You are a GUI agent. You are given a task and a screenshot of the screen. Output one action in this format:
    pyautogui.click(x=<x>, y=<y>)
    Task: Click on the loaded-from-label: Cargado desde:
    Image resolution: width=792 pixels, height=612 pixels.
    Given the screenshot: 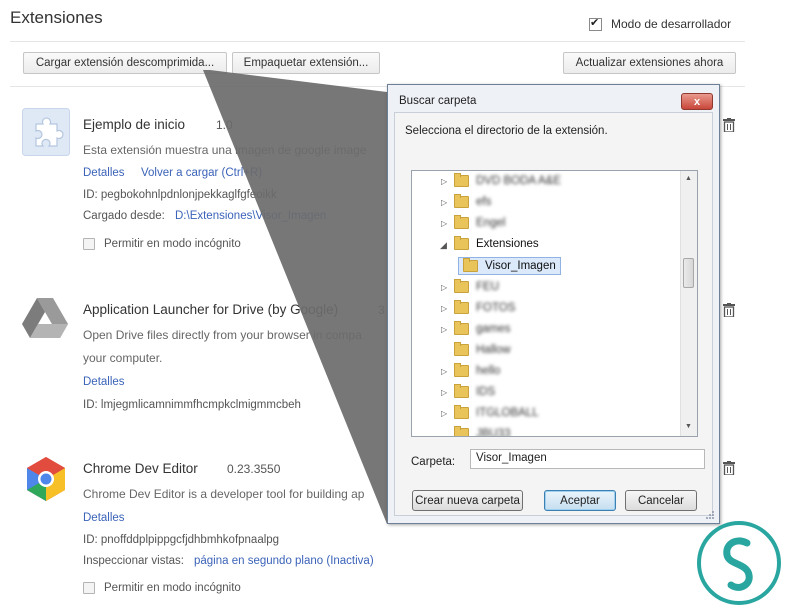 What is the action you would take?
    pyautogui.click(x=124, y=216)
    